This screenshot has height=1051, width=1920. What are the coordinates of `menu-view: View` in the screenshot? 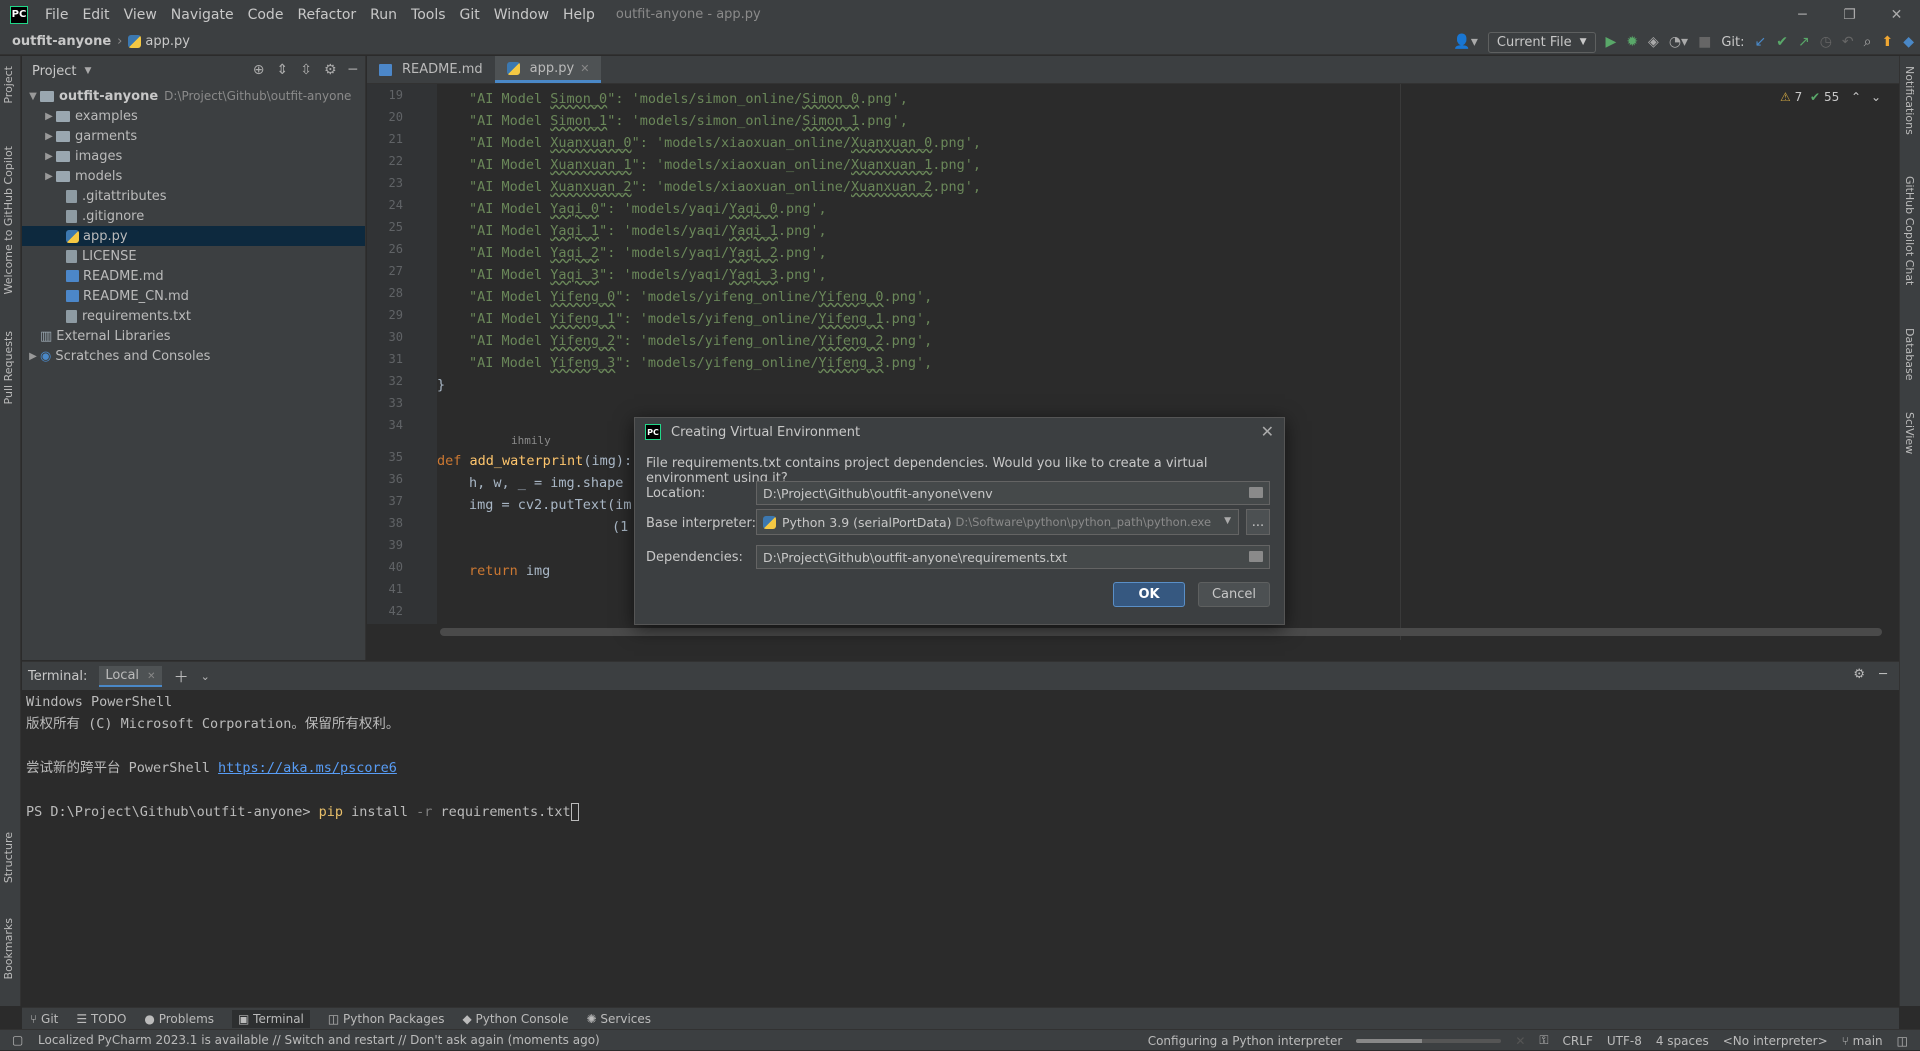 It's located at (140, 15).